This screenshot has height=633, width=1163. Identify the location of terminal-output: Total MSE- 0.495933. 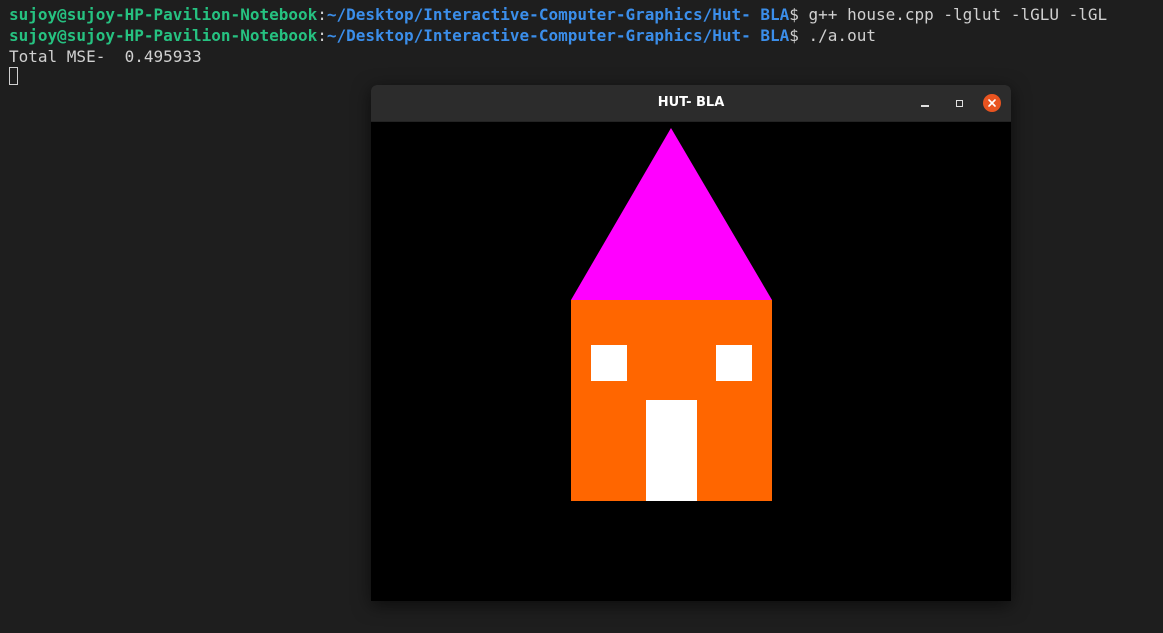
(105, 56).